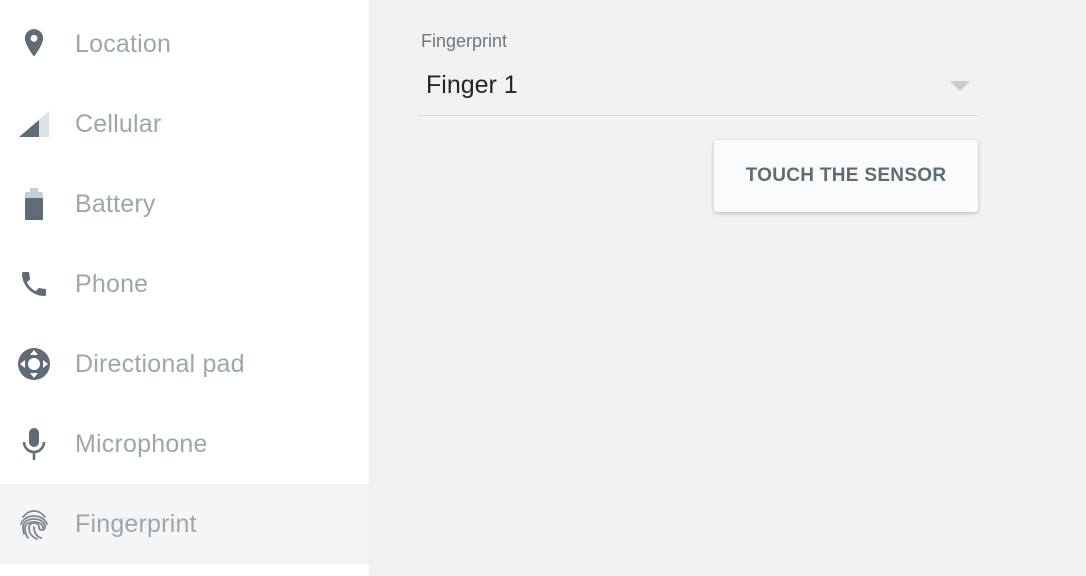  What do you see at coordinates (34, 284) in the screenshot?
I see `phone-icon` at bounding box center [34, 284].